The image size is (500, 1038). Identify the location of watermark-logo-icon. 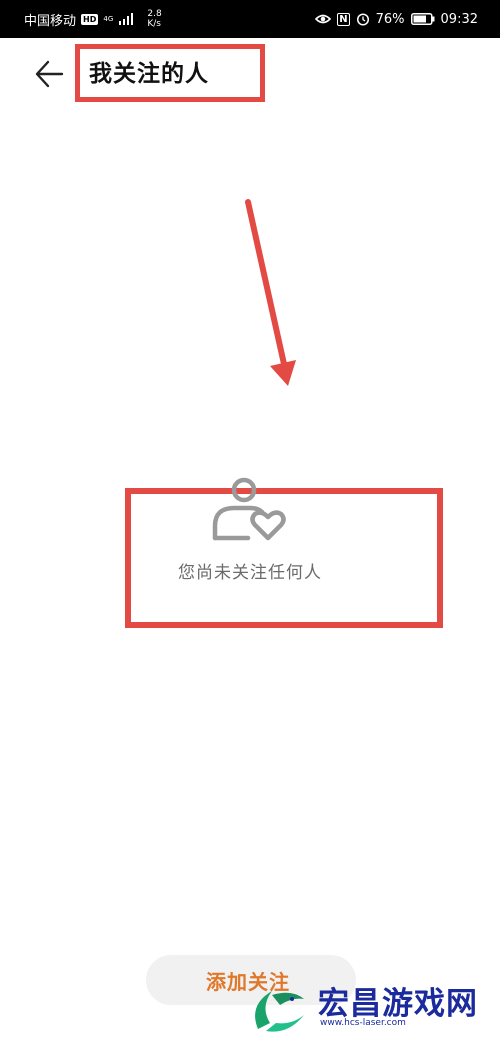
(279, 1011).